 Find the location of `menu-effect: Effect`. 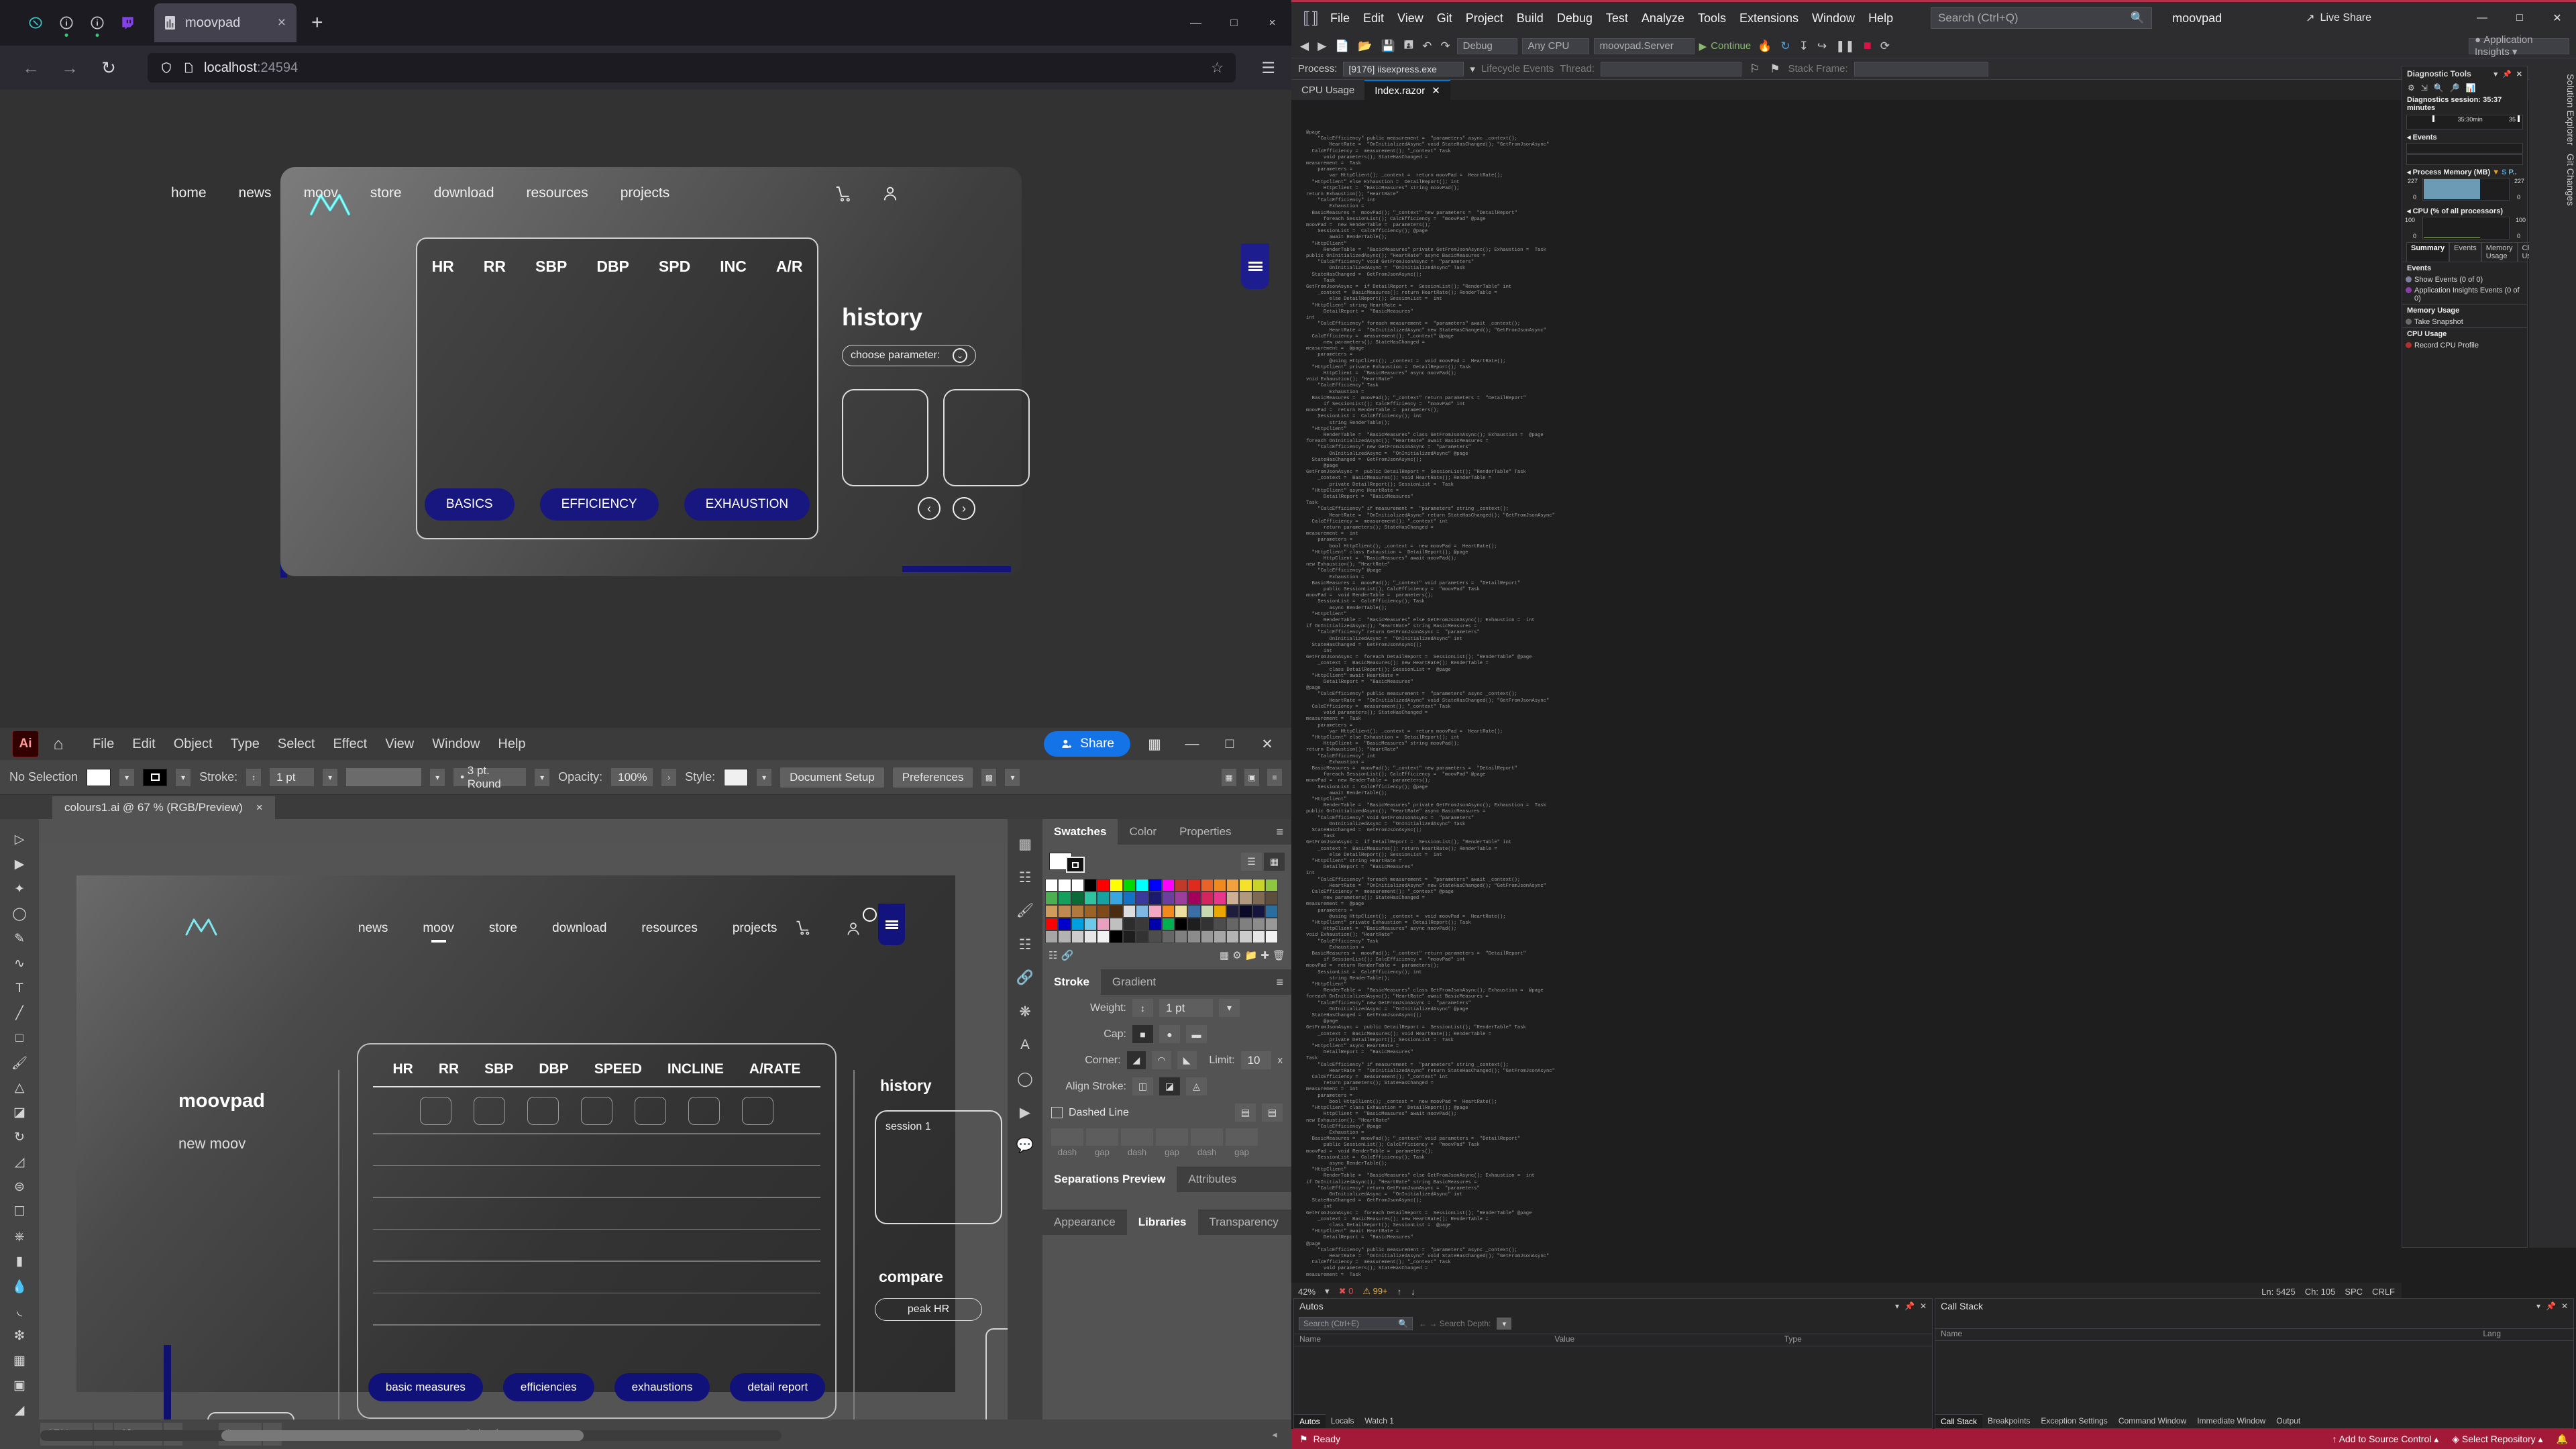

menu-effect: Effect is located at coordinates (350, 744).